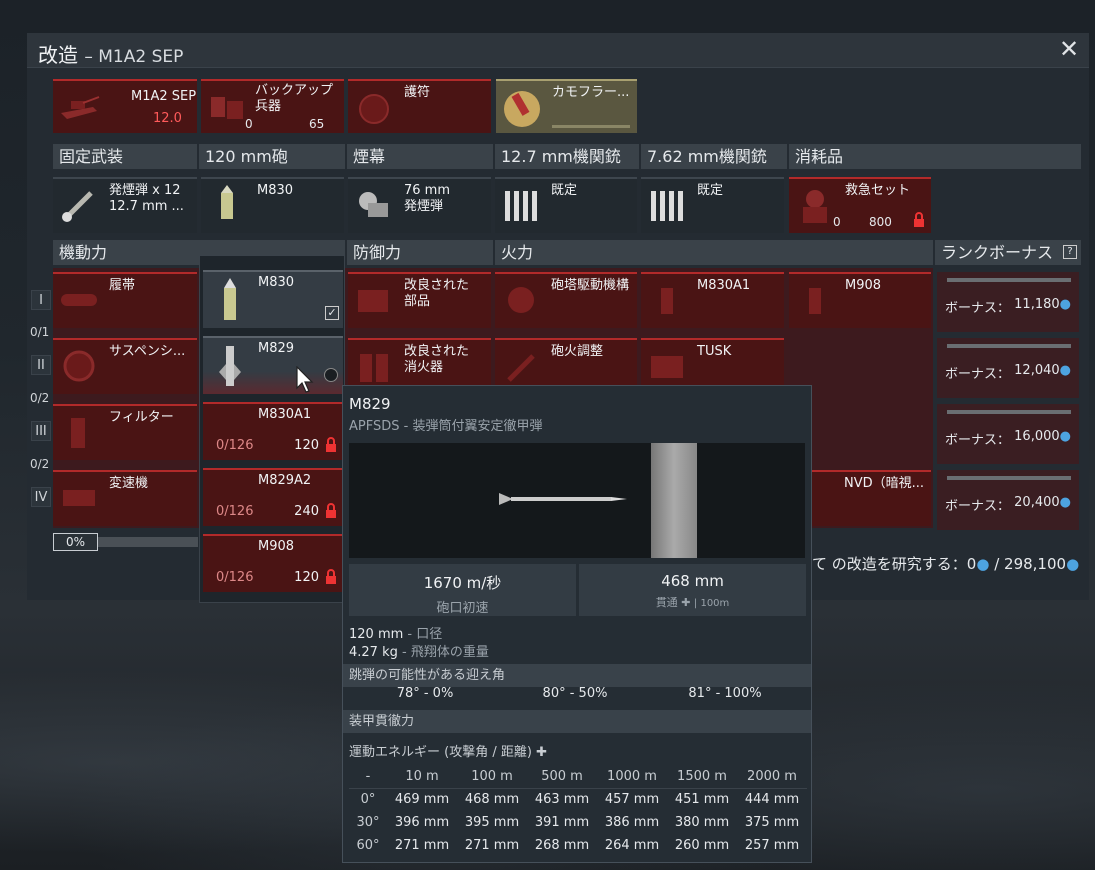  Describe the element at coordinates (273, 563) in the screenshot. I see `ammo-option-m908: M908 0/126 120` at that location.